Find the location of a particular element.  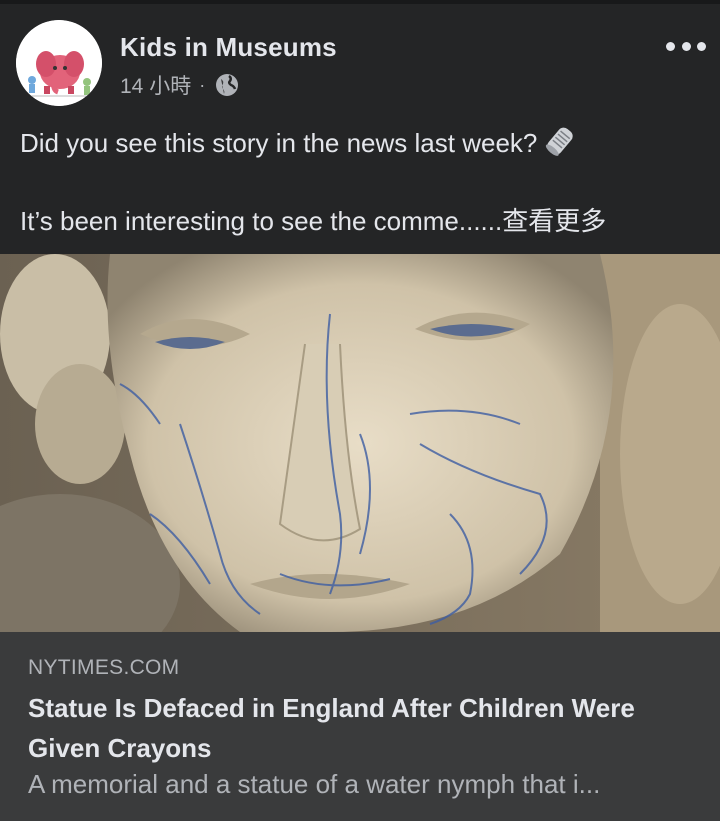

post-meta: 14 小時 · is located at coordinates (179, 85).